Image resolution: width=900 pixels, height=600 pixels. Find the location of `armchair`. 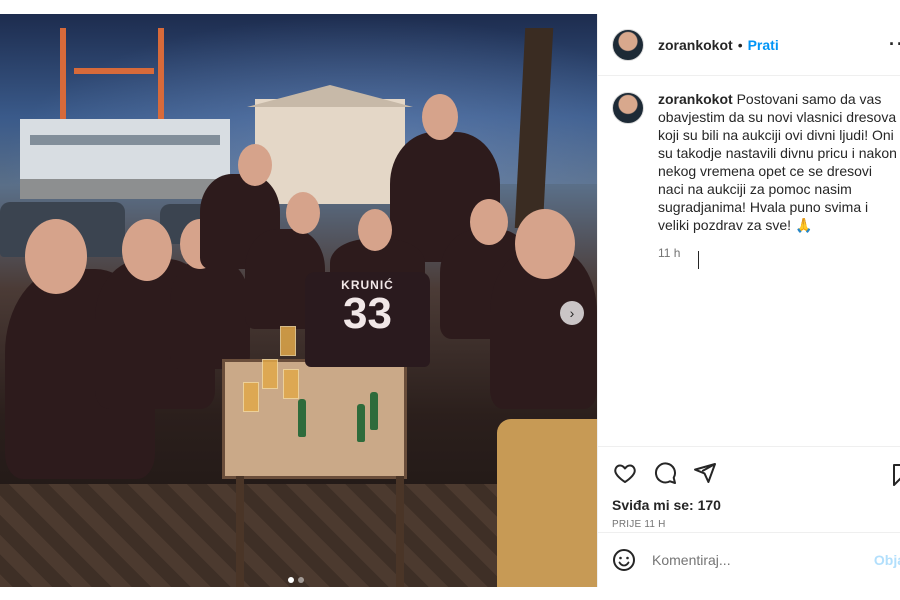

armchair is located at coordinates (547, 503).